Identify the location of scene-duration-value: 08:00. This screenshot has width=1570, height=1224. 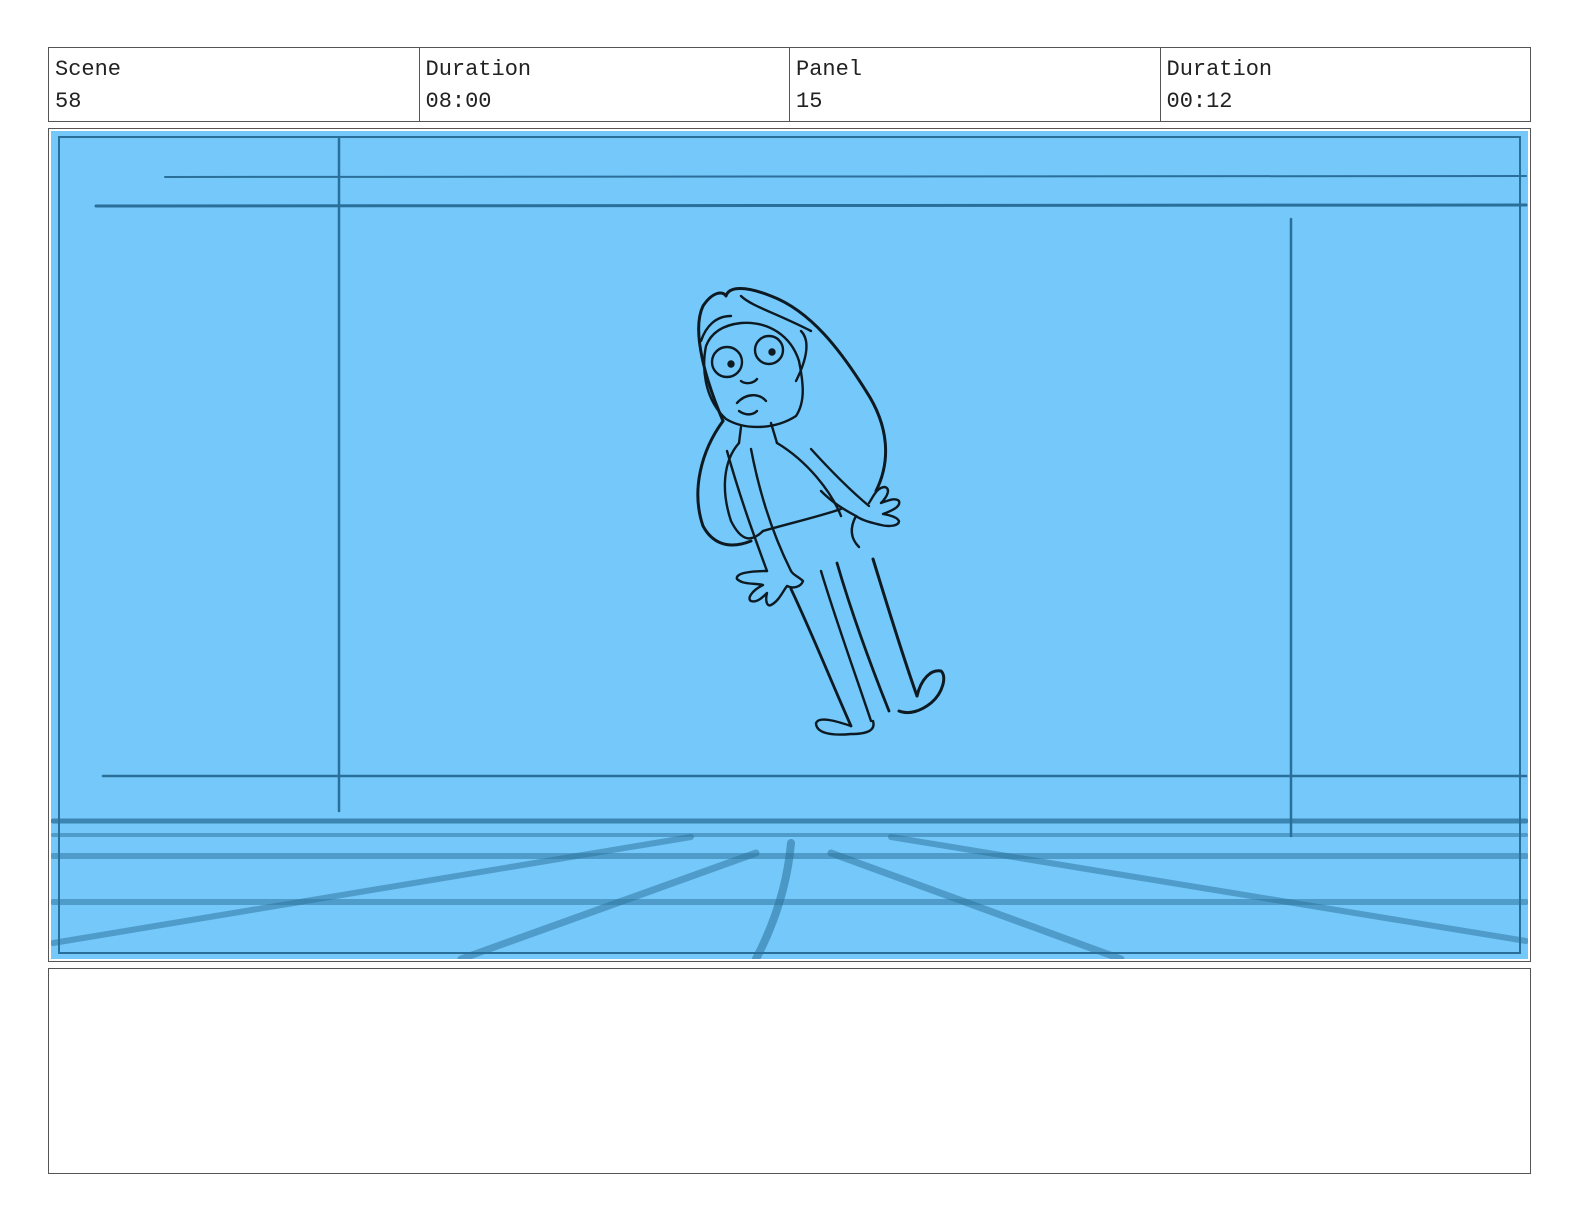
(458, 101).